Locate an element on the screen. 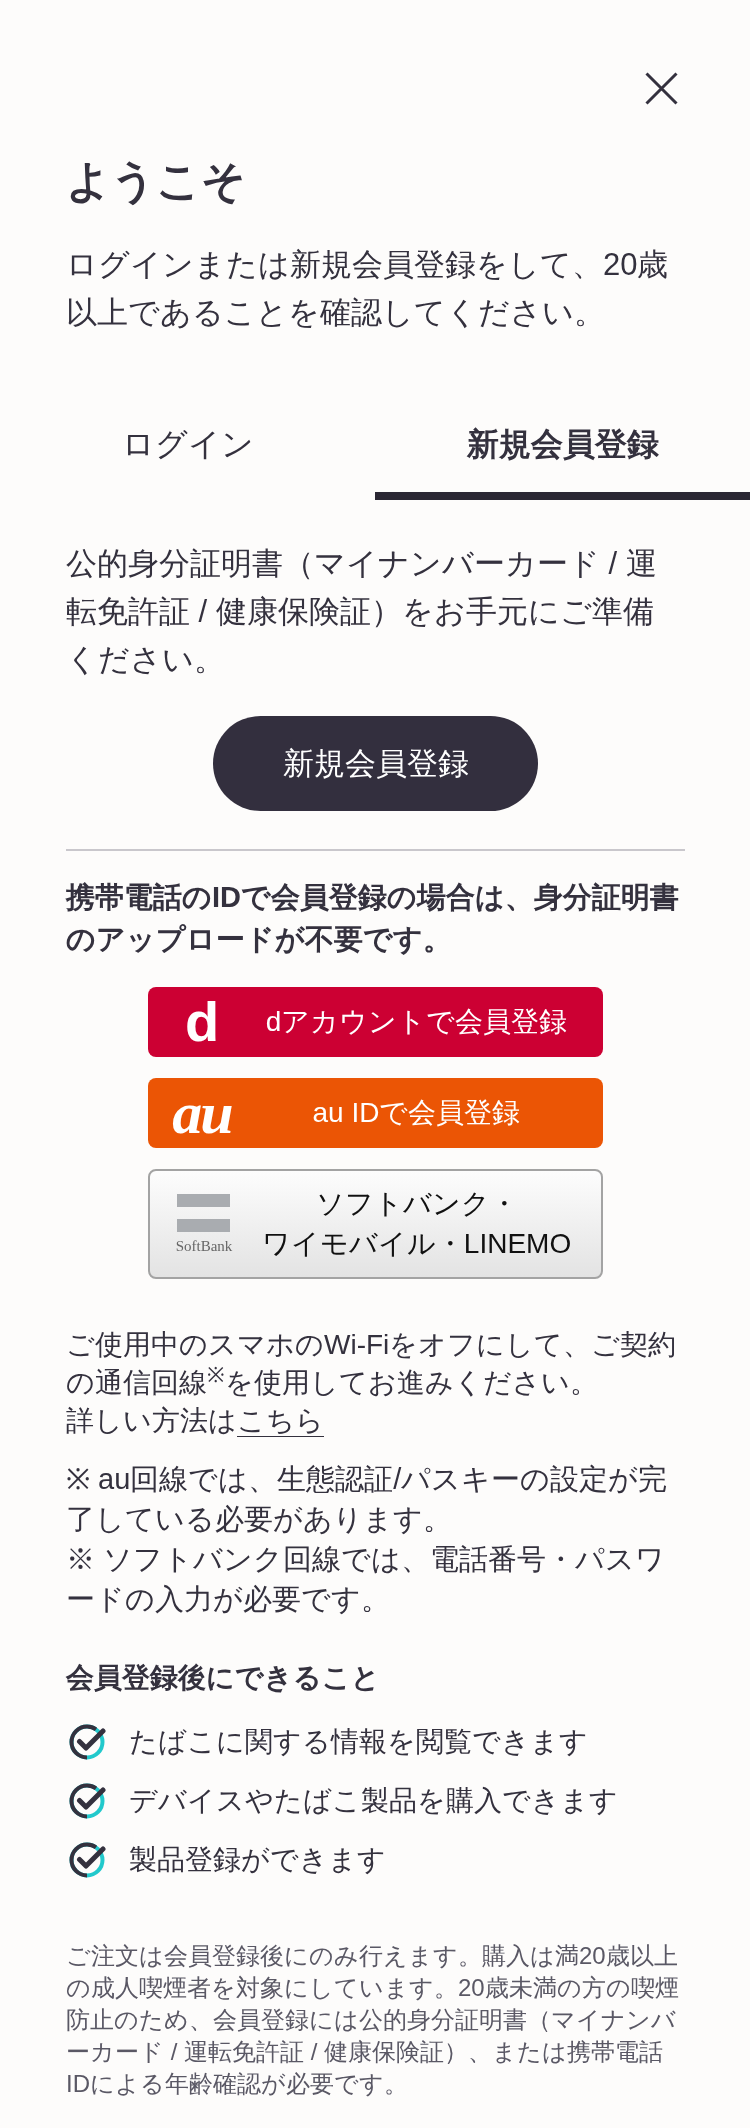  details-text: 詳しい方法は こちら is located at coordinates (195, 1421).